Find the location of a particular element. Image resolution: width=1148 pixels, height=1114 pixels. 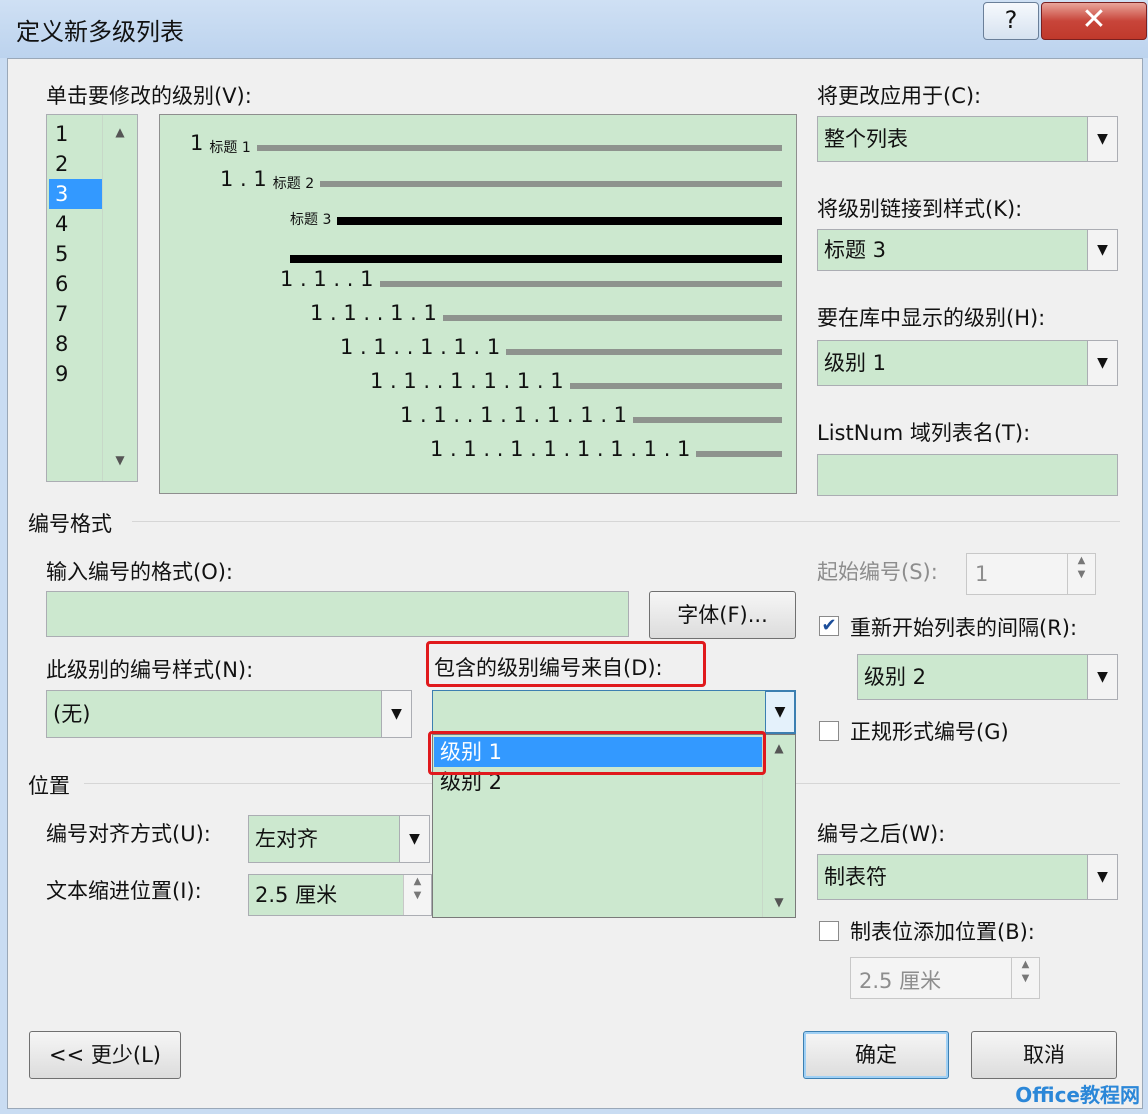

listnum-label: ListNum 域列表名(T): is located at coordinates (924, 433).